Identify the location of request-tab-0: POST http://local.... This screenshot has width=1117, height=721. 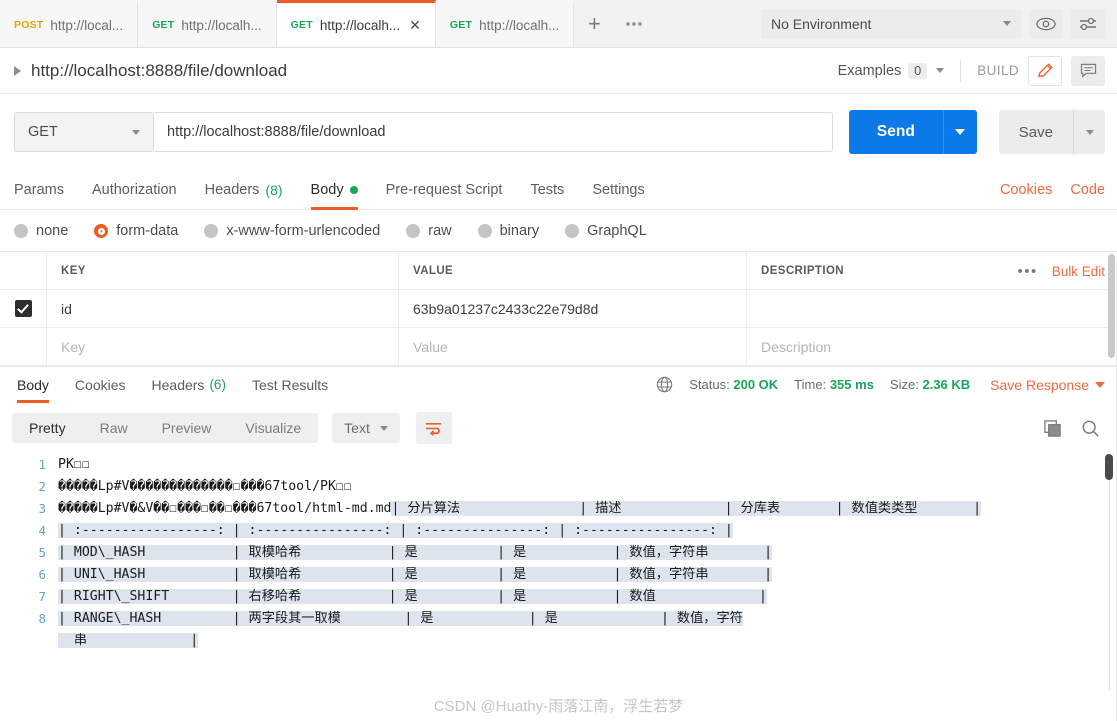
(69, 23).